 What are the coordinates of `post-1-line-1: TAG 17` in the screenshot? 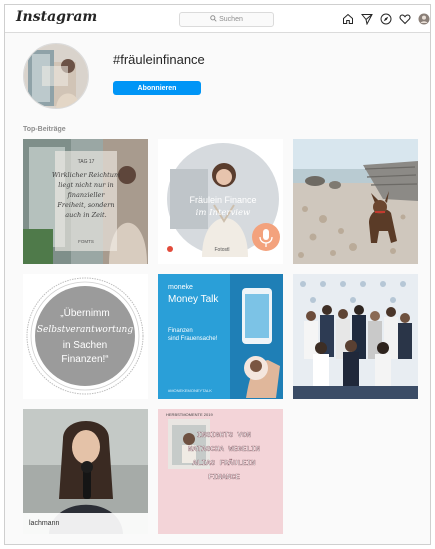 It's located at (86, 162).